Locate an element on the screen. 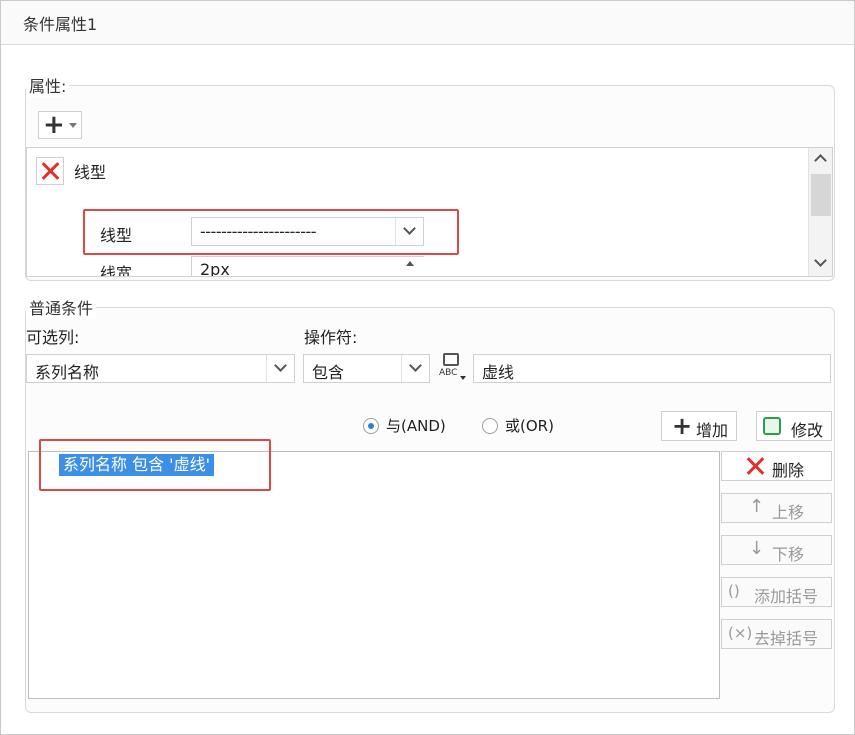 Image resolution: width=855 pixels, height=735 pixels. delete-condition-label: 删除 is located at coordinates (788, 470).